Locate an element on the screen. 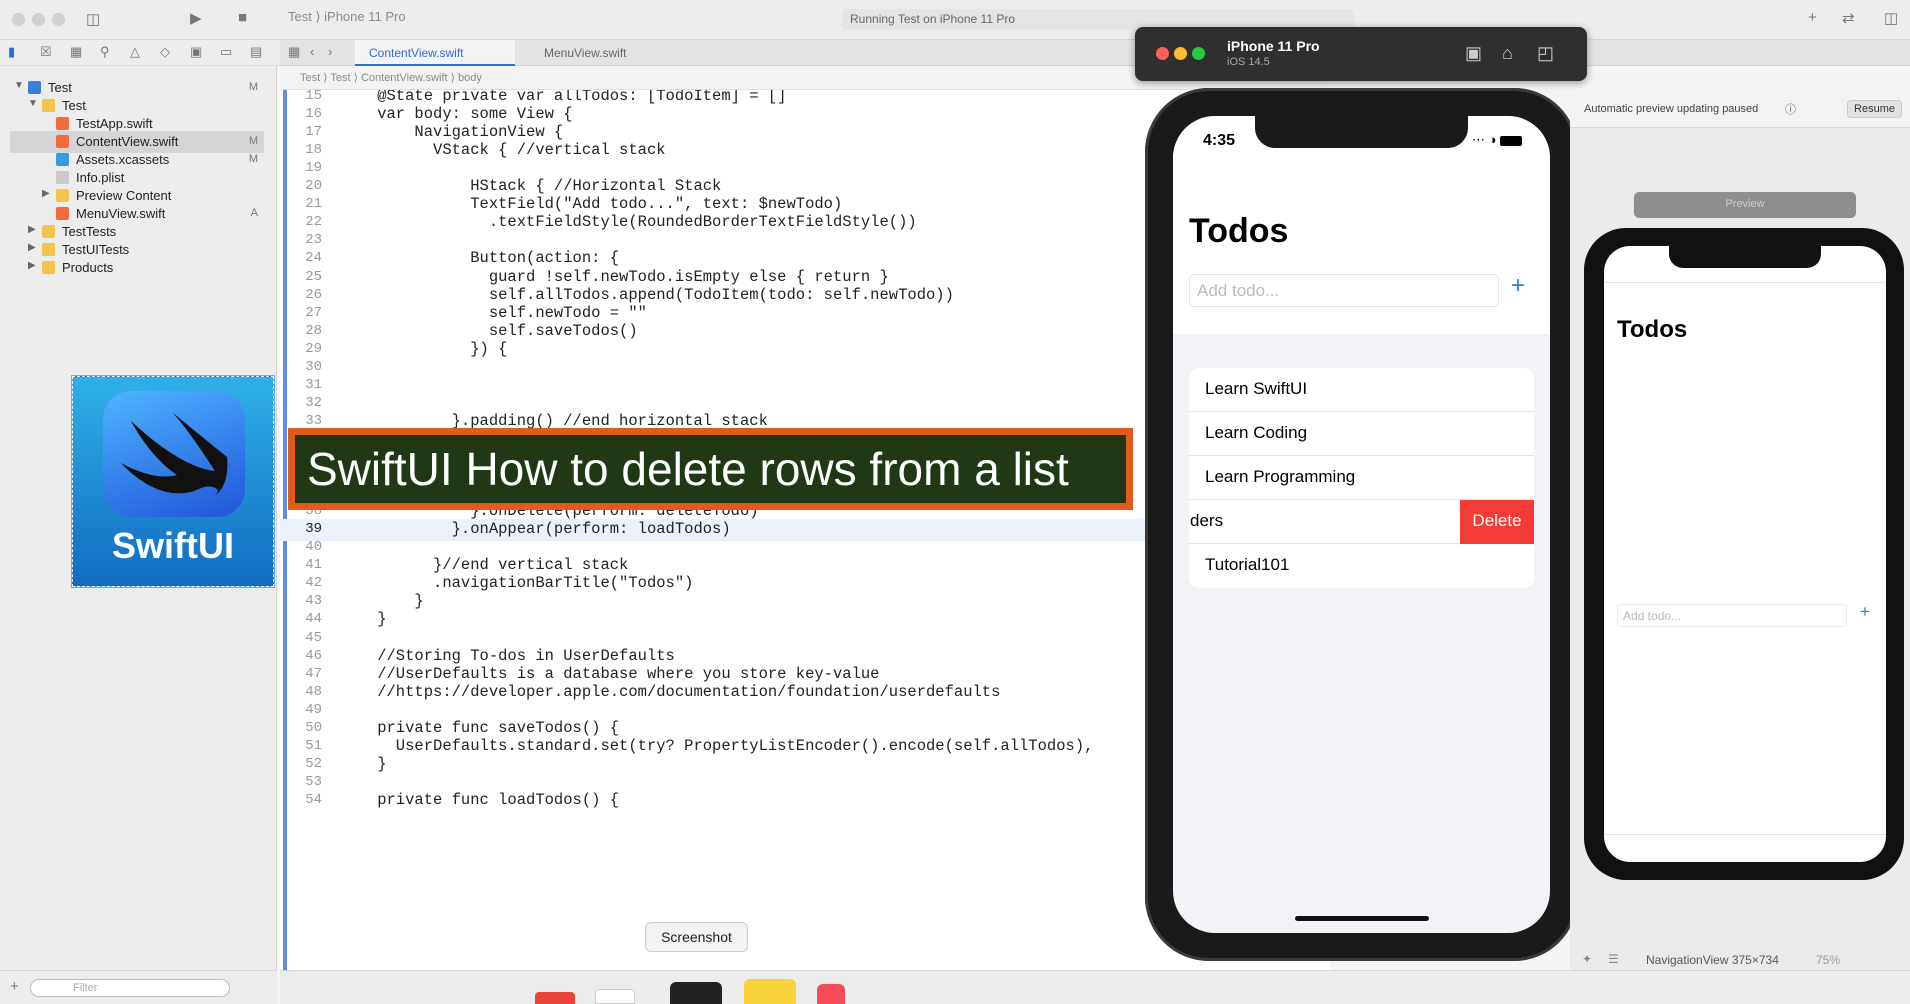  simulator-device-name: iPhone 11 Pro is located at coordinates (1273, 46).